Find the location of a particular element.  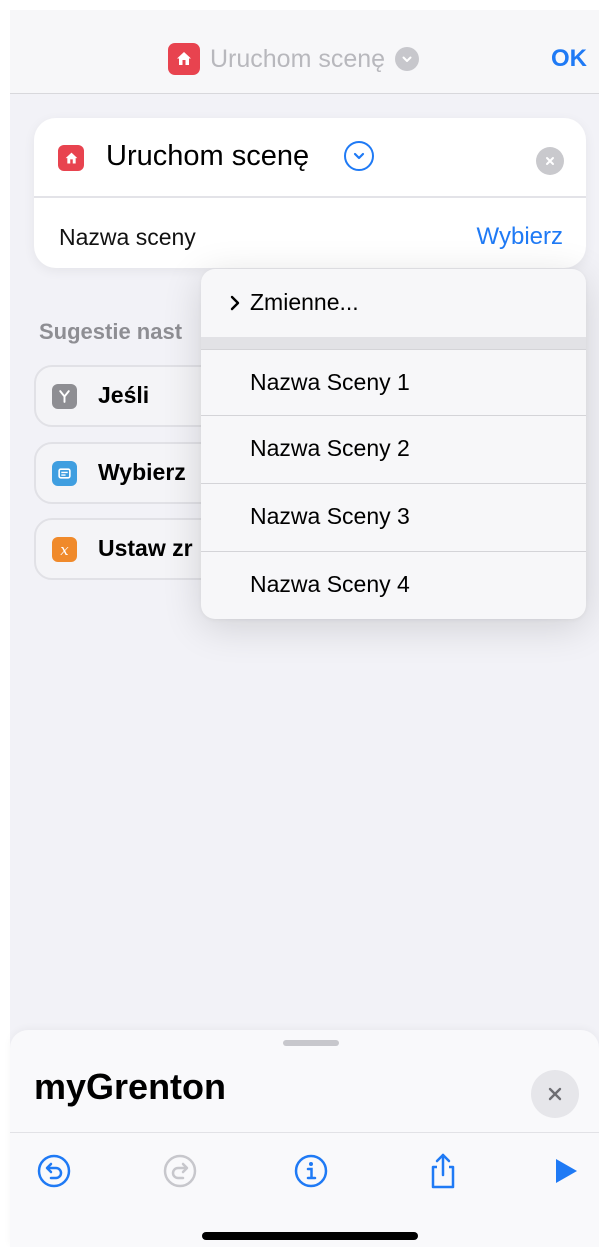

editor-toolbar is located at coordinates (304, 1189).